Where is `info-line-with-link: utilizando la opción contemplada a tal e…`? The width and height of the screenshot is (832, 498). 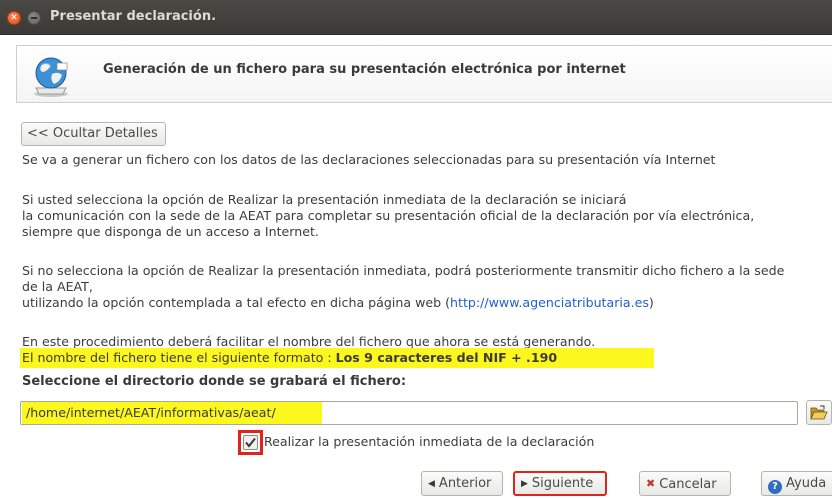
info-line-with-link: utilizando la opción contemplada a tal e… is located at coordinates (338, 303).